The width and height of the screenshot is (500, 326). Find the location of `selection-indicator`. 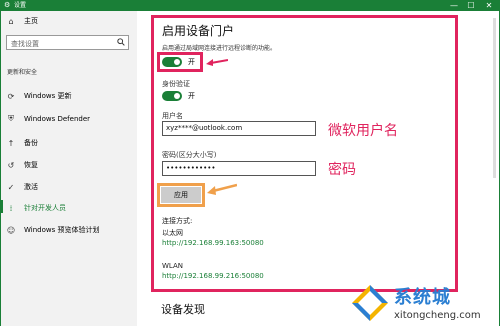

selection-indicator is located at coordinates (1, 206).